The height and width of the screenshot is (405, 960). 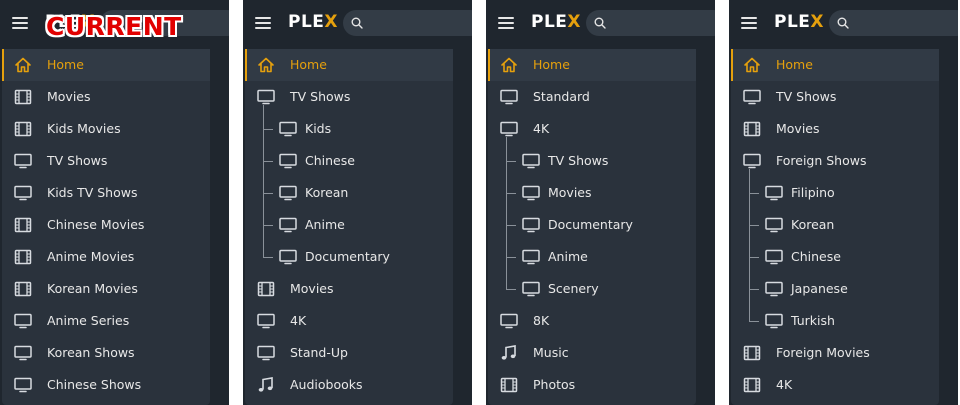 I want to click on sidebar-item-turkish: Turkish, so click(x=835, y=321).